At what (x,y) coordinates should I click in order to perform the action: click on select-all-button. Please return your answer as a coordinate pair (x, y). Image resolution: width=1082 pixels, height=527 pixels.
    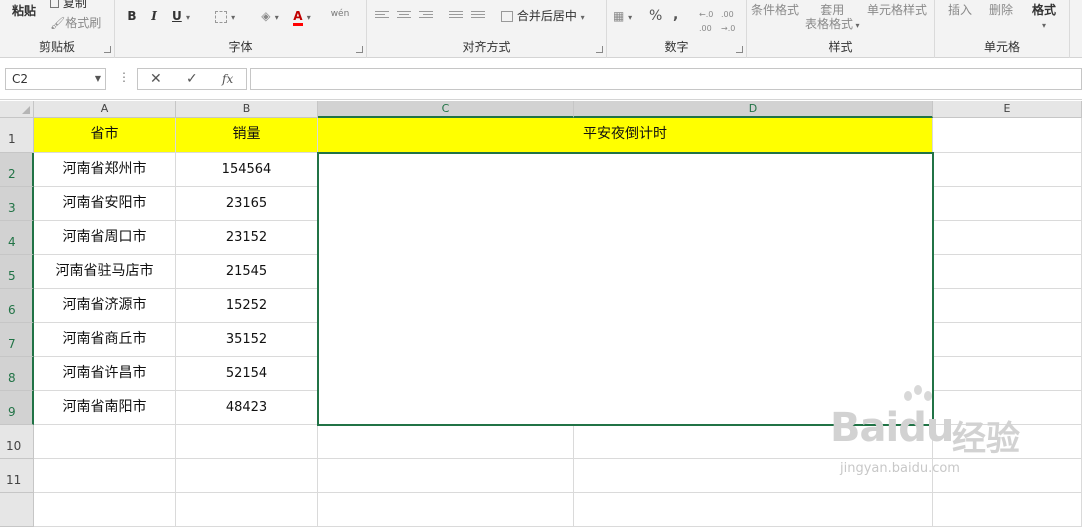
    Looking at the image, I should click on (17, 109).